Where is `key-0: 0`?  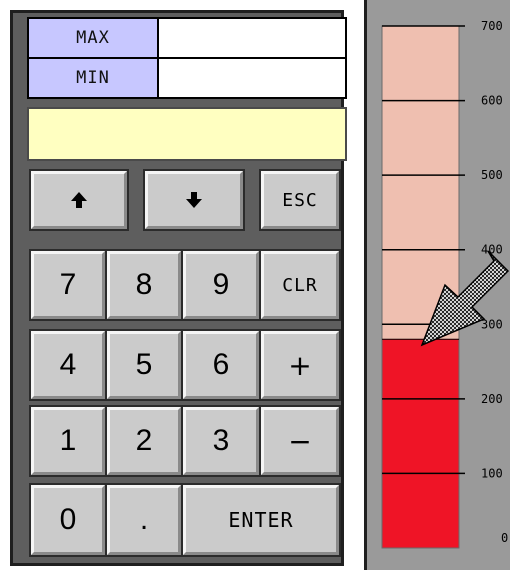
key-0: 0 is located at coordinates (68, 520).